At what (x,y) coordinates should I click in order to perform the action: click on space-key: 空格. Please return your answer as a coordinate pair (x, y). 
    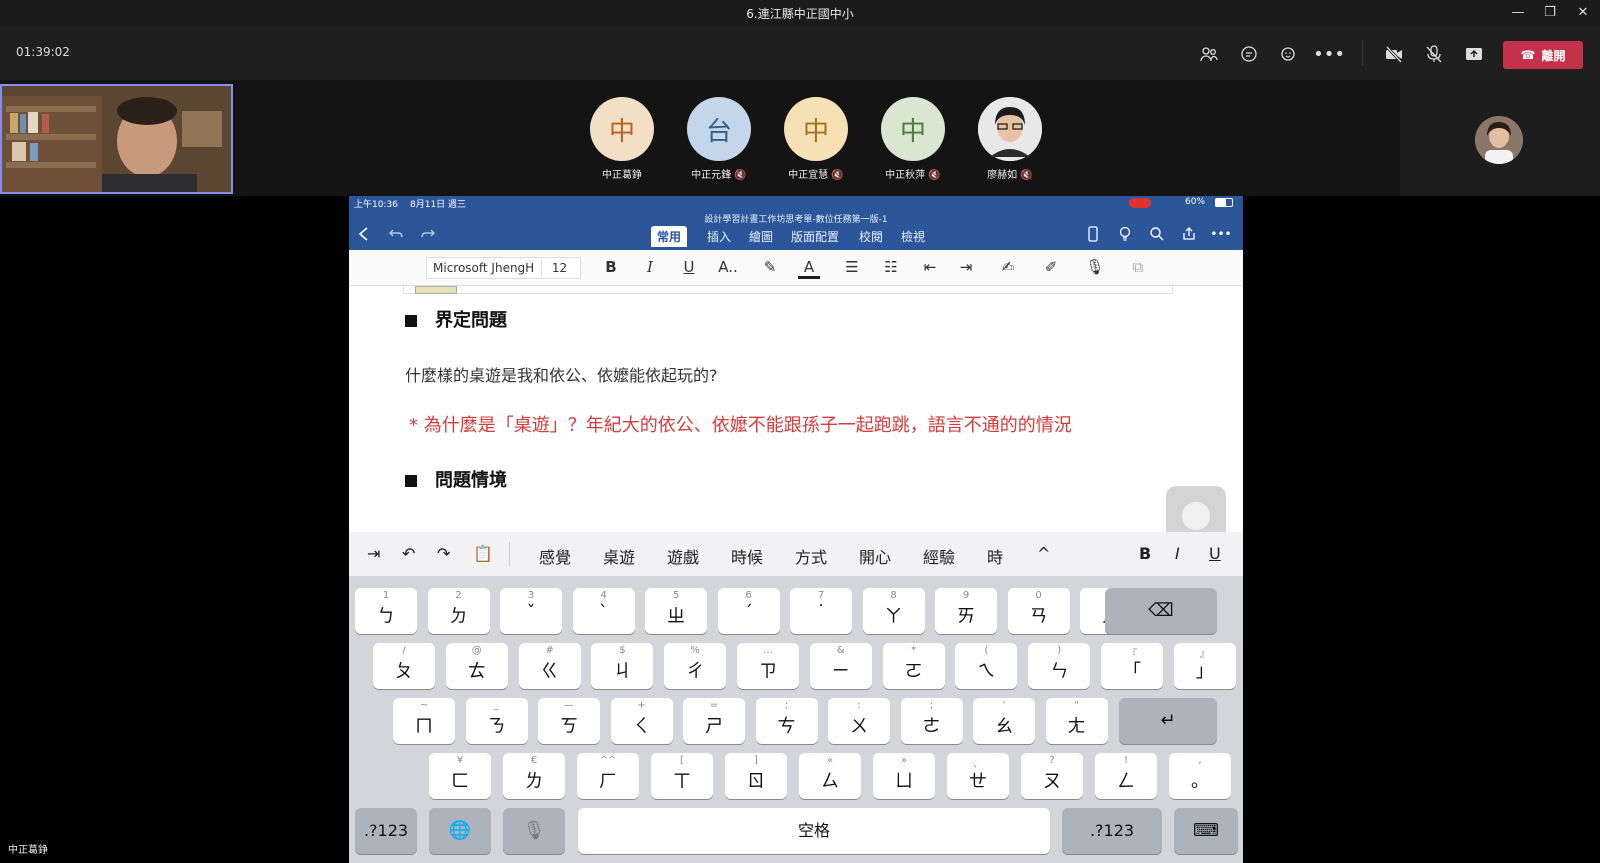
    Looking at the image, I should click on (814, 831).